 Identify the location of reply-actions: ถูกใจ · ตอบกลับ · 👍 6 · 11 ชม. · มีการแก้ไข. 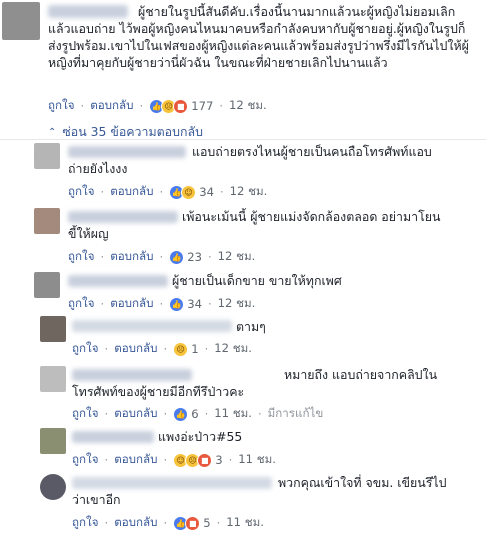
(198, 414).